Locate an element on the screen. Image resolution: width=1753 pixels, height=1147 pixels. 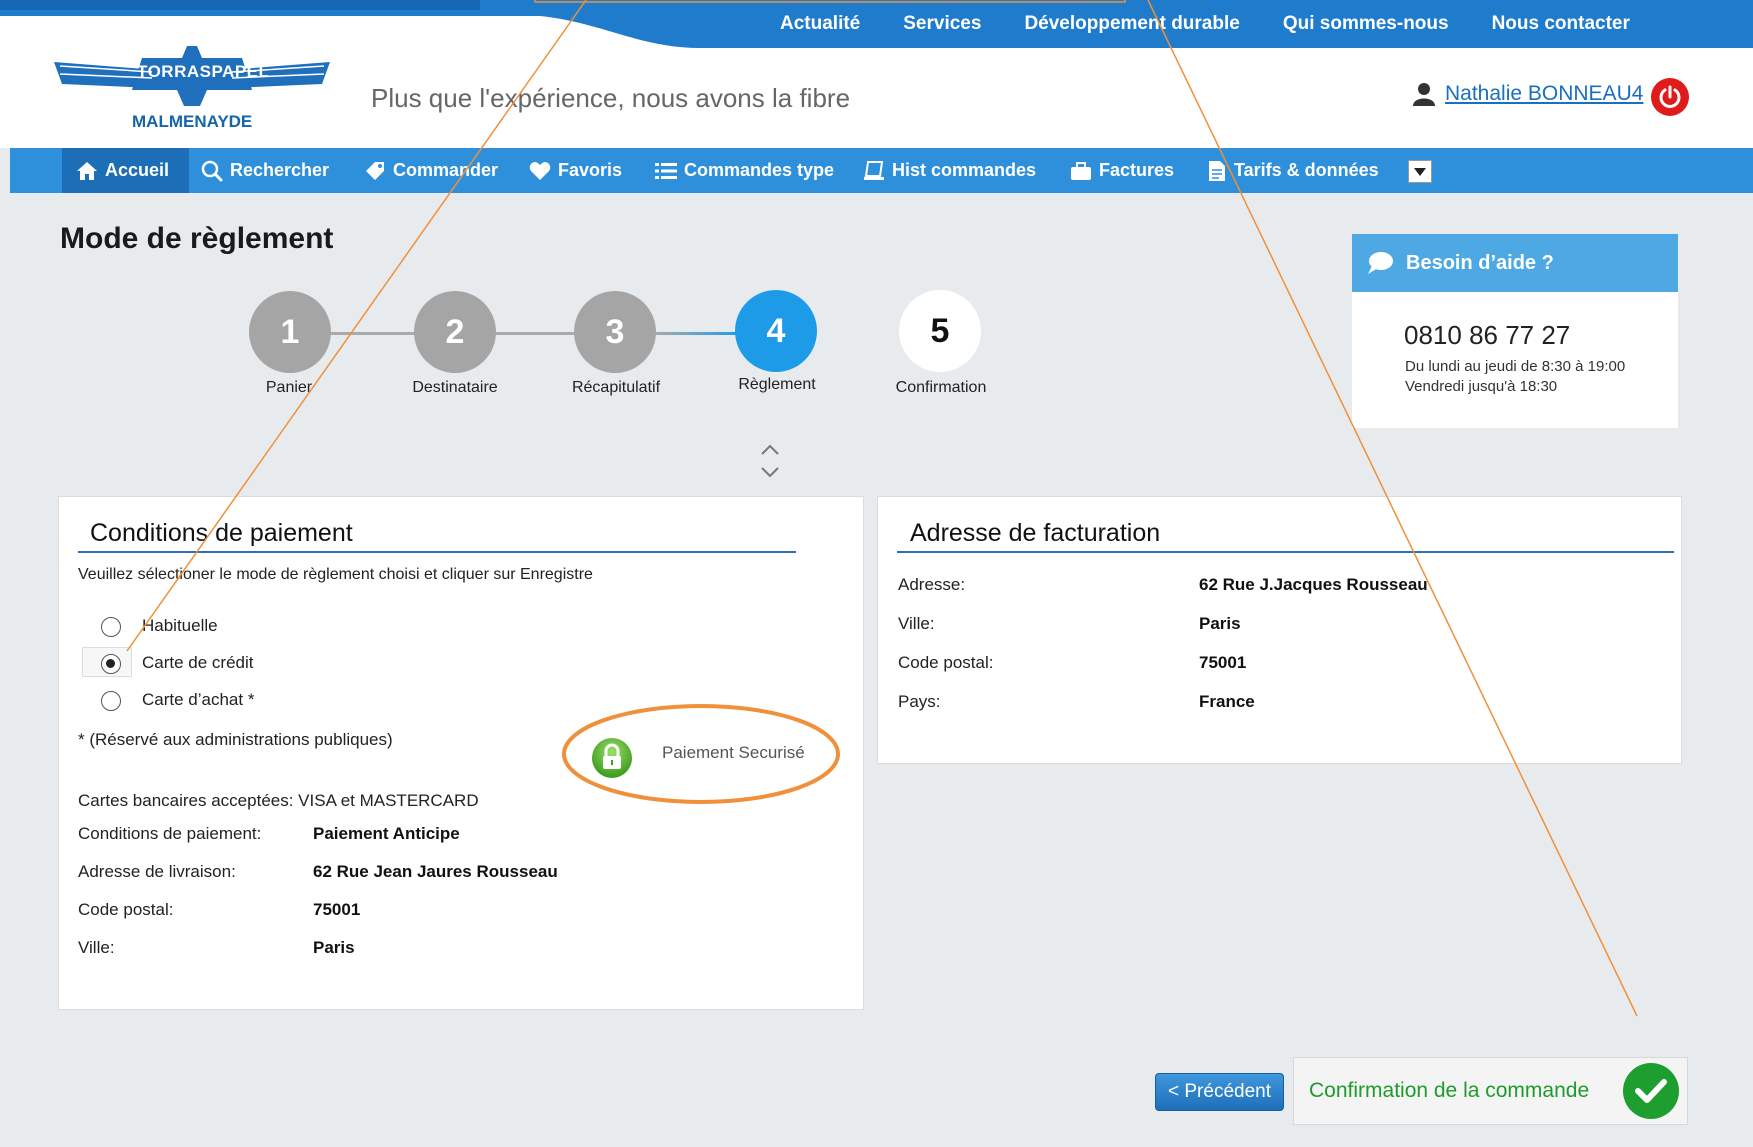
payment-panel-rule is located at coordinates (437, 552).